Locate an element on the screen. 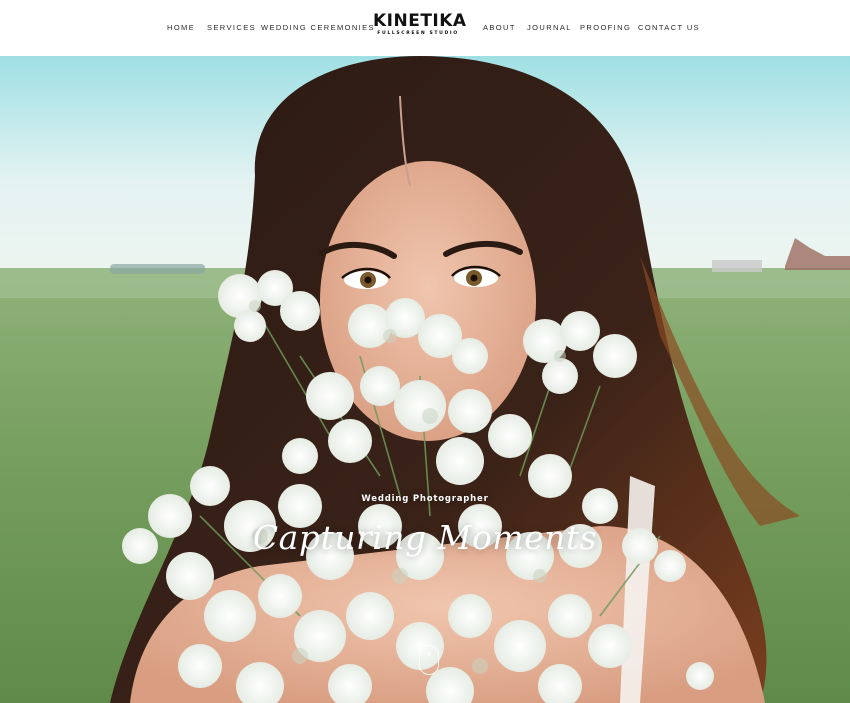 The image size is (850, 703). site-logo: KINETIKA Fullscreen Studio is located at coordinates (420, 23).